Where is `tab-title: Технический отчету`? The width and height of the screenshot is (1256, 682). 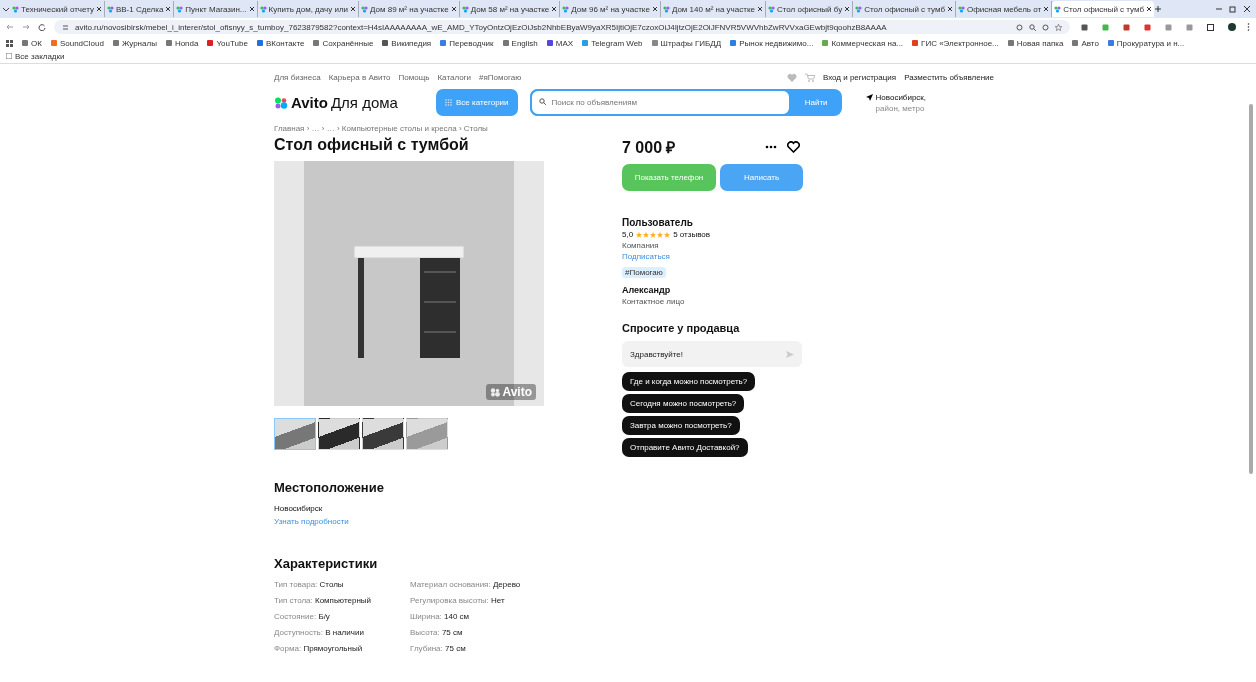 tab-title: Технический отчету is located at coordinates (57, 9).